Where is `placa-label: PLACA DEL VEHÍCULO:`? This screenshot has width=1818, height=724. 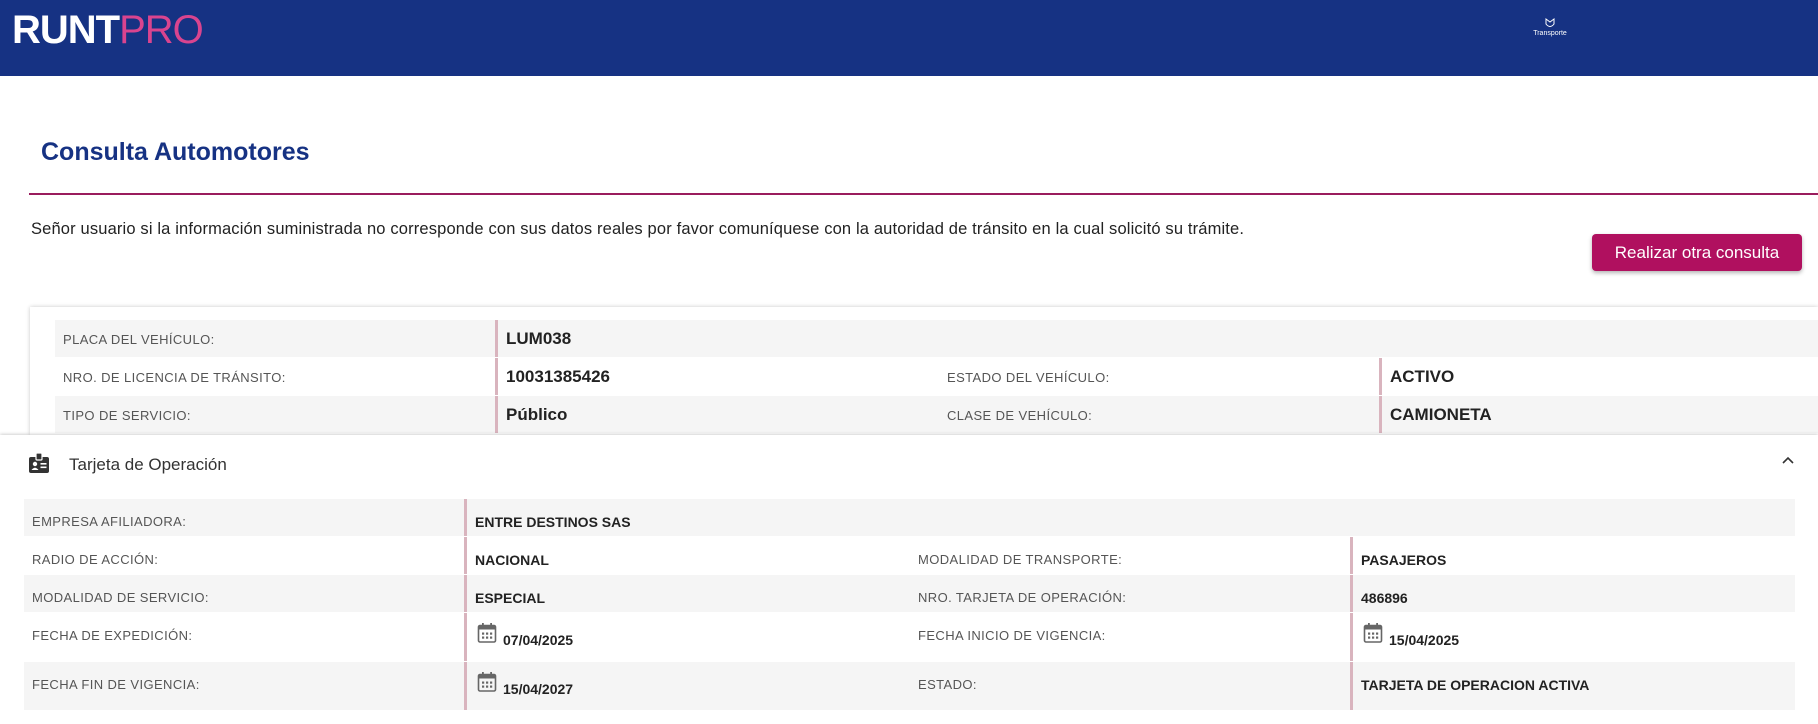 placa-label: PLACA DEL VEHÍCULO: is located at coordinates (139, 339).